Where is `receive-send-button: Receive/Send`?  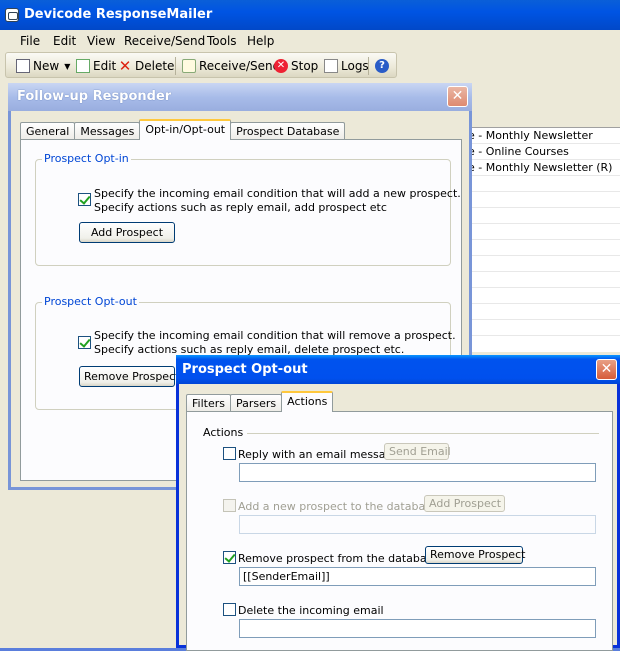 receive-send-button: Receive/Send is located at coordinates (231, 66).